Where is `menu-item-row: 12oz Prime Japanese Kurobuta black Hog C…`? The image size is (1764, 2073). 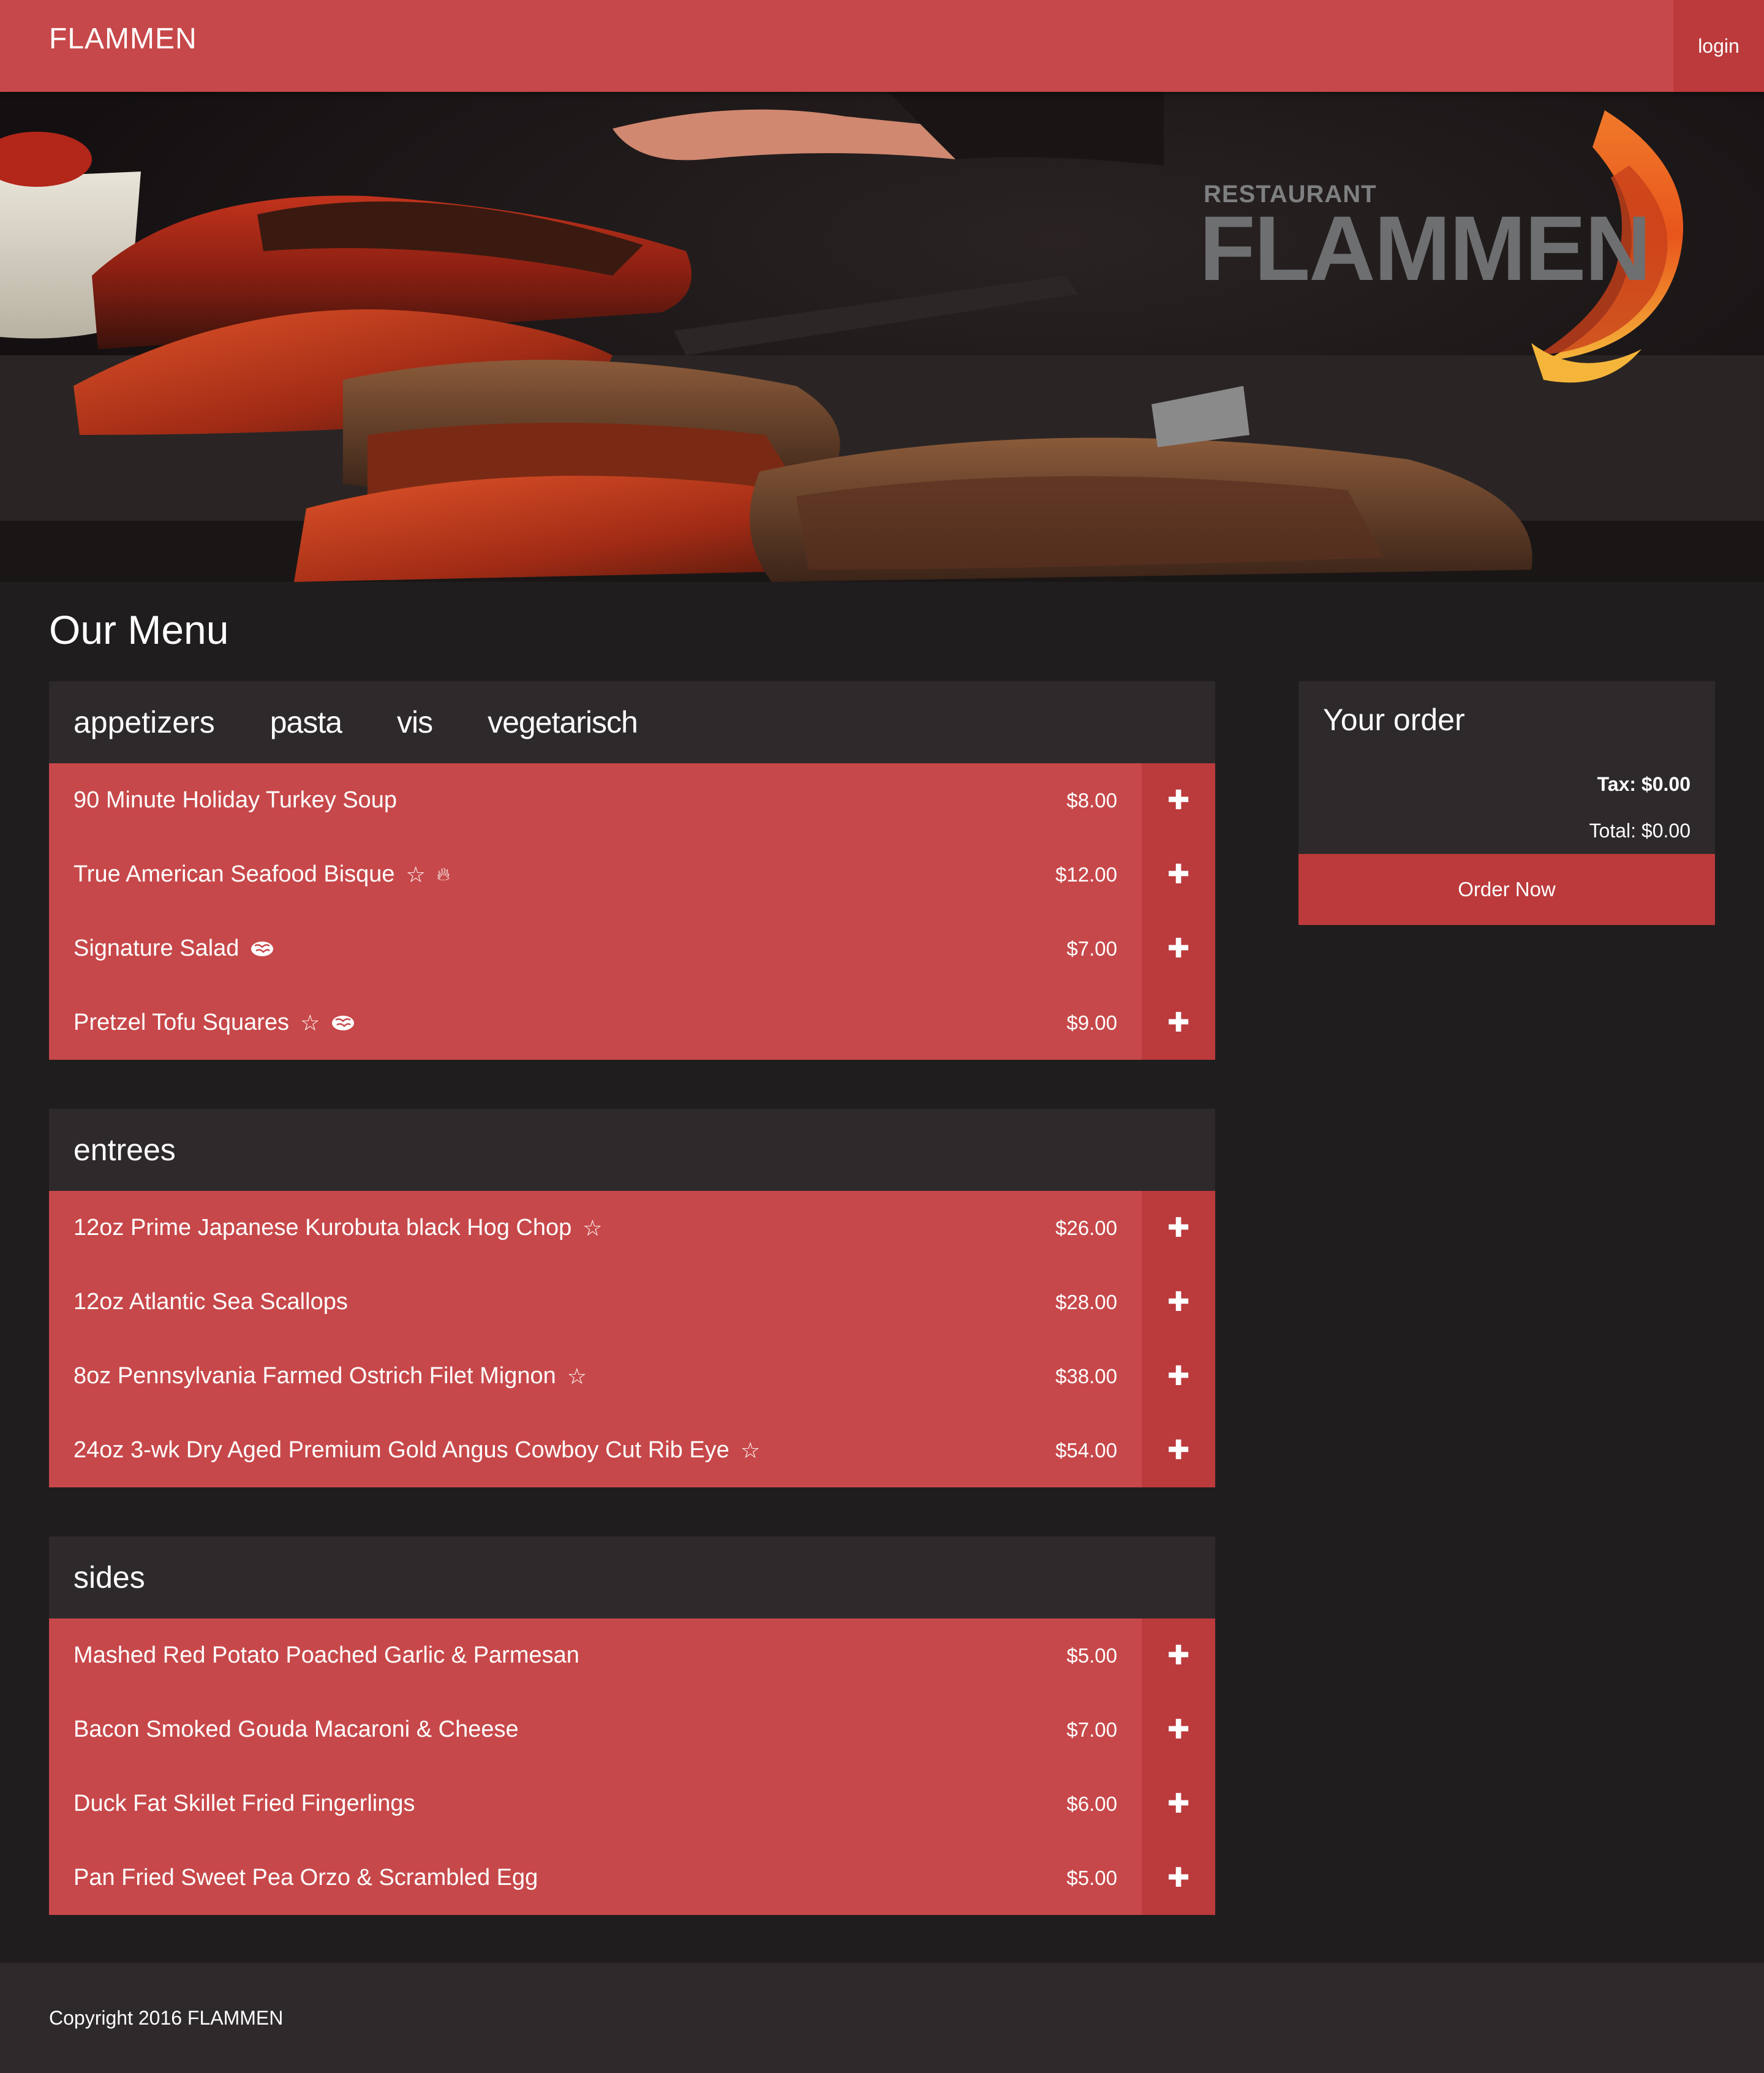 menu-item-row: 12oz Prime Japanese Kurobuta black Hog C… is located at coordinates (632, 1228).